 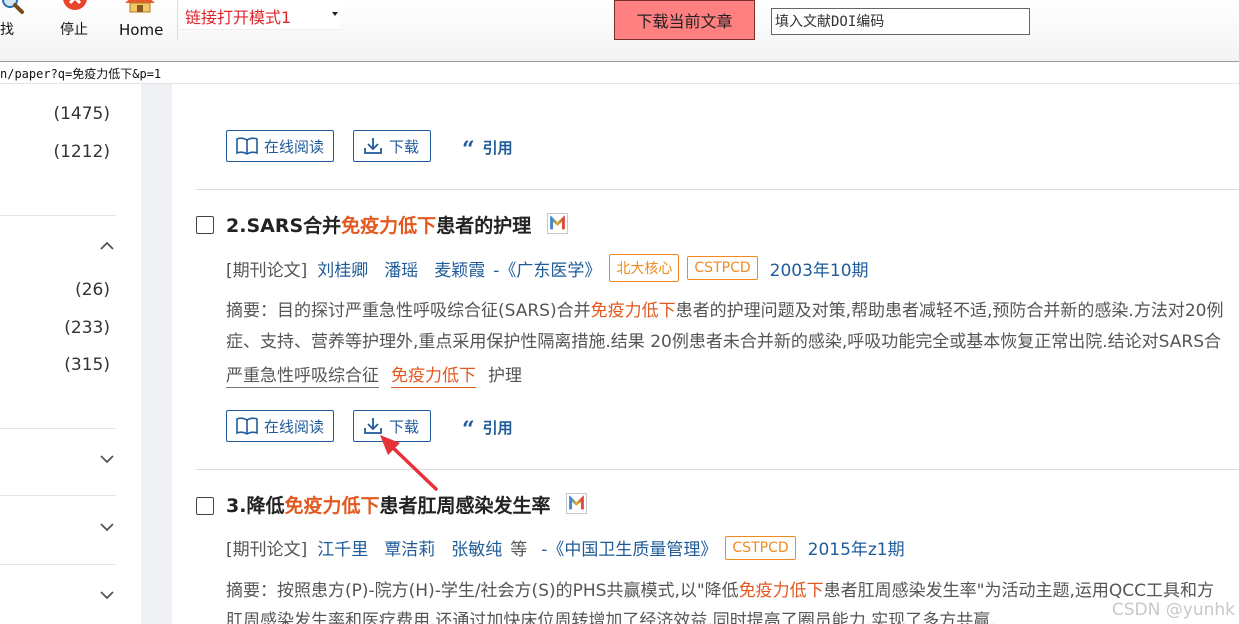 I want to click on keyword-link: 严重急性呼吸综合征, so click(x=302, y=376).